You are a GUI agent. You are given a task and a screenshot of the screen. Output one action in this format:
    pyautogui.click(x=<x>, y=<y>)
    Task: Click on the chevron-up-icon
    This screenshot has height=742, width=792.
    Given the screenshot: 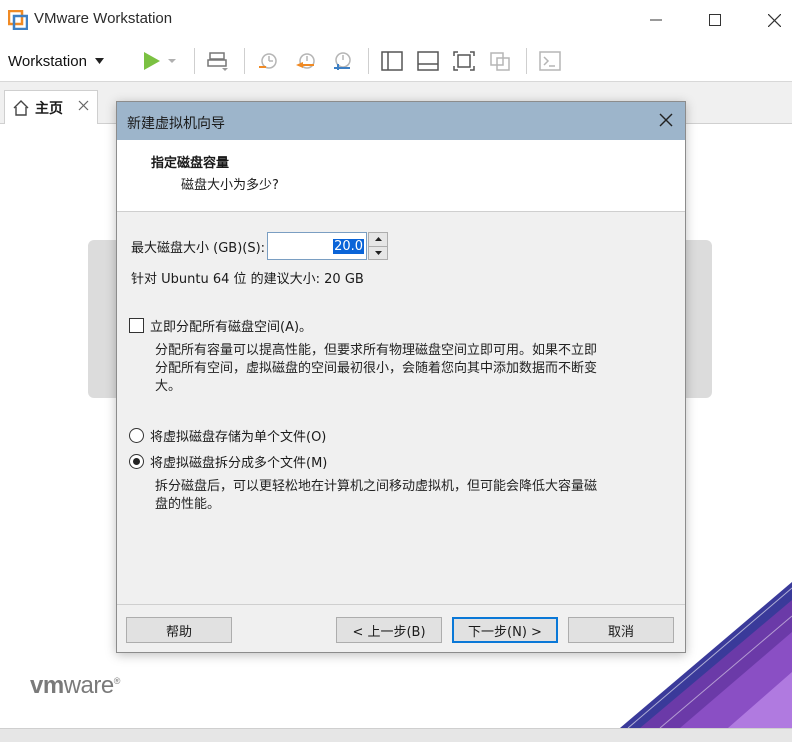 What is the action you would take?
    pyautogui.click(x=378, y=239)
    